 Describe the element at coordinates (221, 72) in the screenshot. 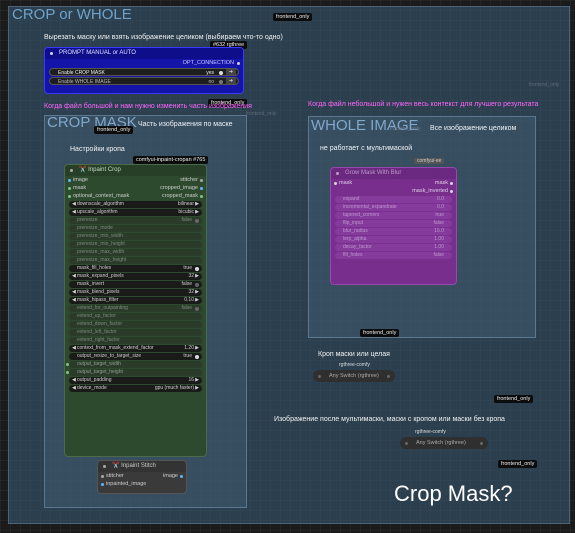

I see `toggle-on-icon` at that location.